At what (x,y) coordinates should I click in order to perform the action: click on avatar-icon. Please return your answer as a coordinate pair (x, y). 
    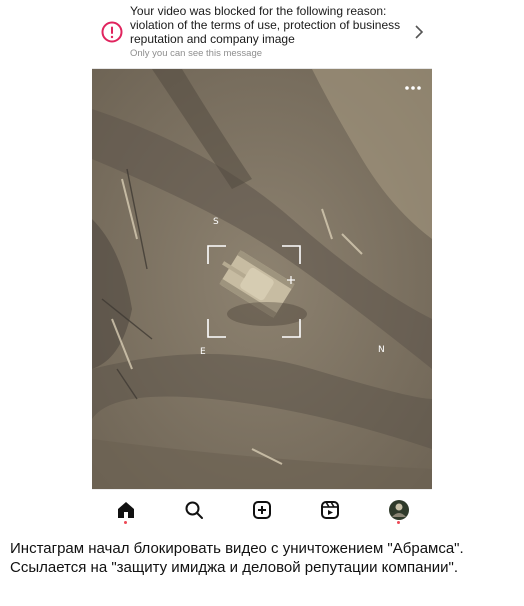
    Looking at the image, I should click on (399, 510).